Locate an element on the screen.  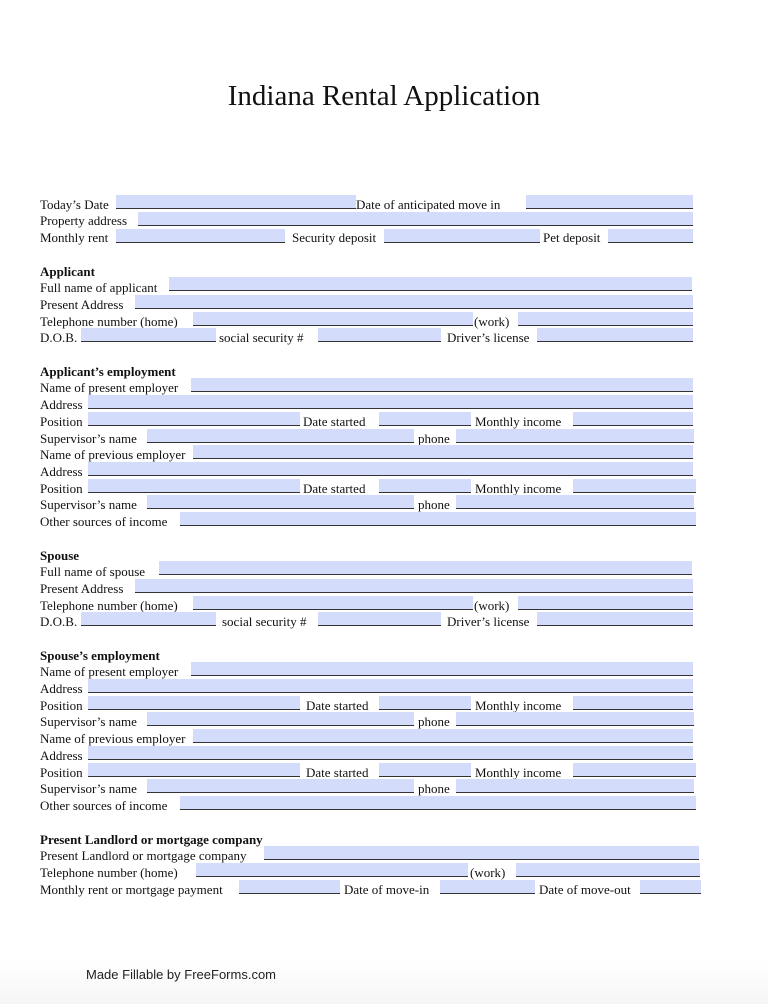
se-prev-phone-field is located at coordinates (575, 787).